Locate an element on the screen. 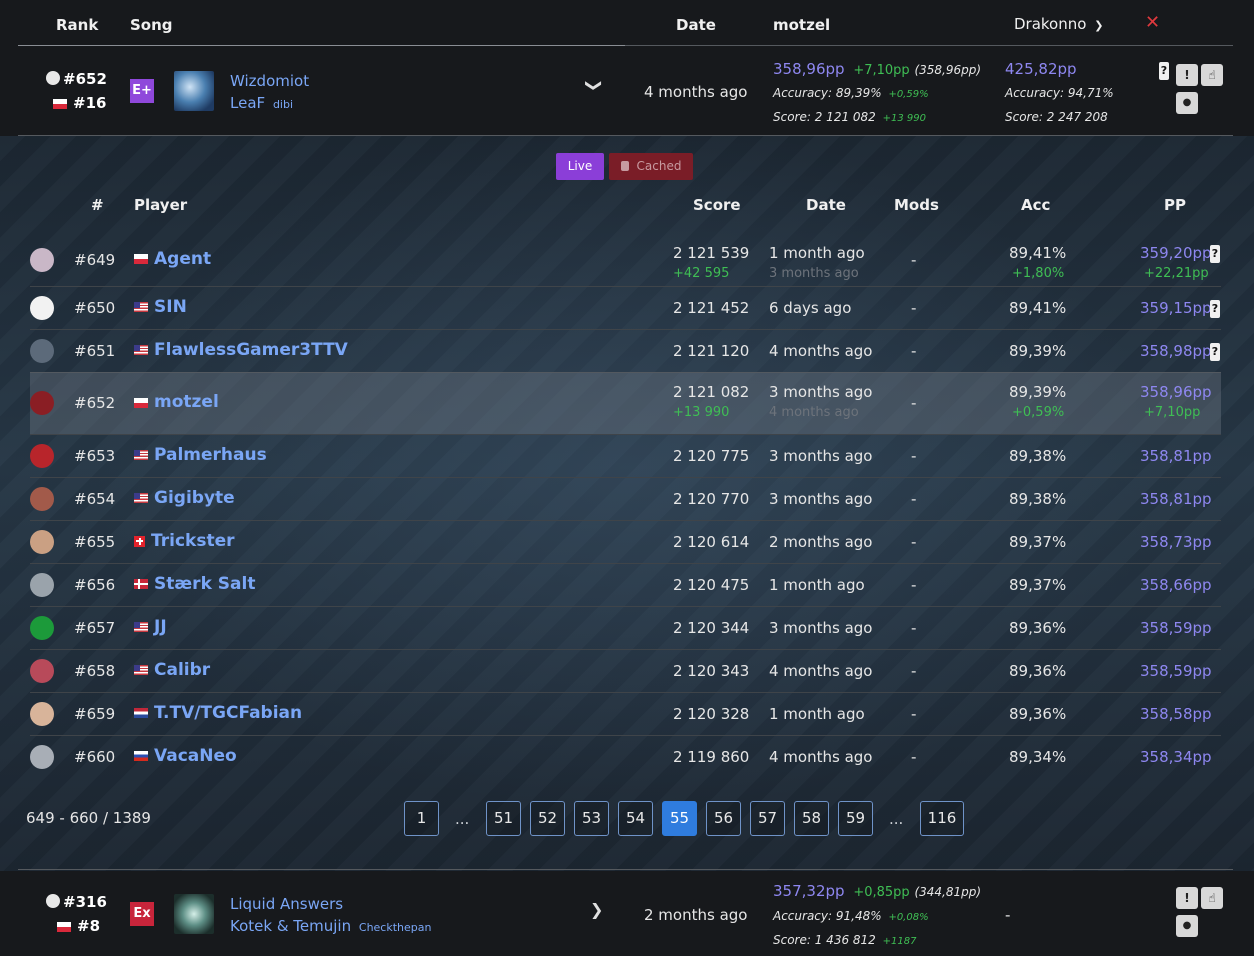  global-rank-value: #652 is located at coordinates (85, 79).